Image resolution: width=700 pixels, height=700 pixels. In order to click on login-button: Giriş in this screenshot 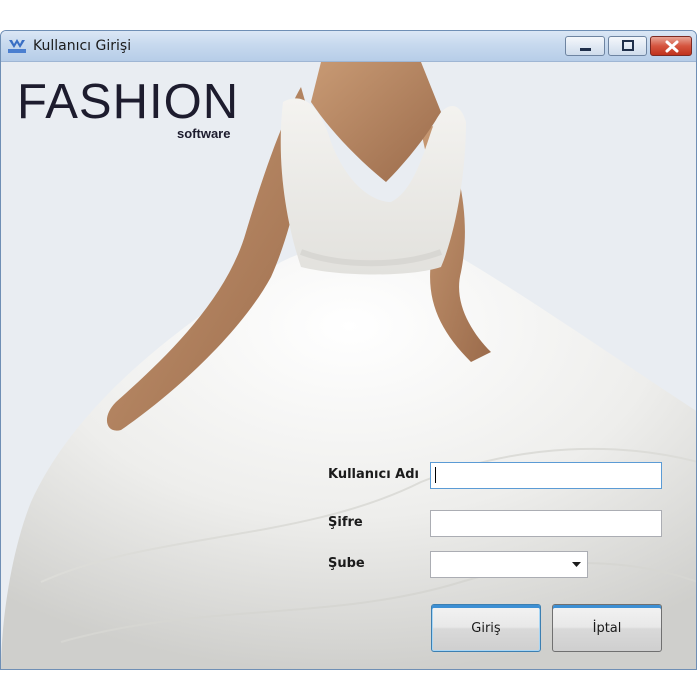, I will do `click(486, 628)`.